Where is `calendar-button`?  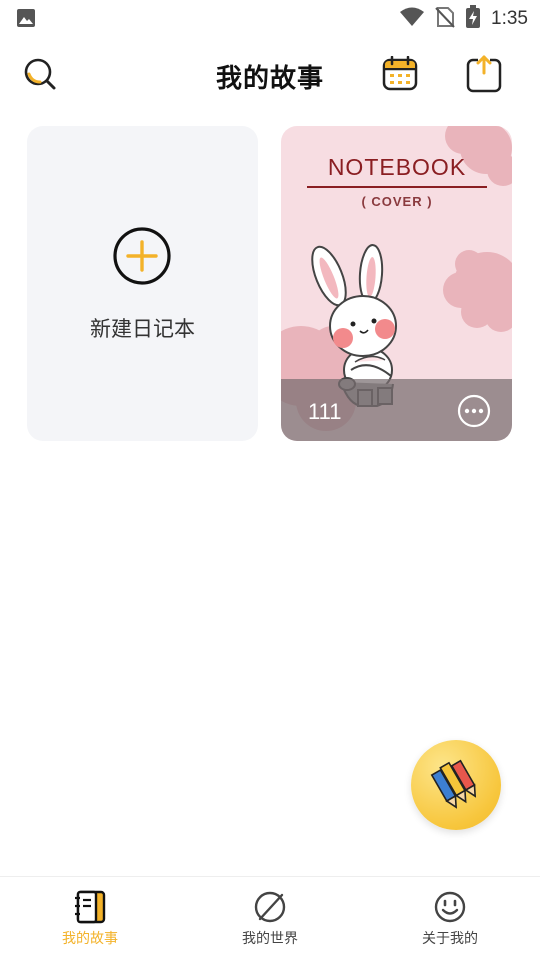 calendar-button is located at coordinates (400, 75).